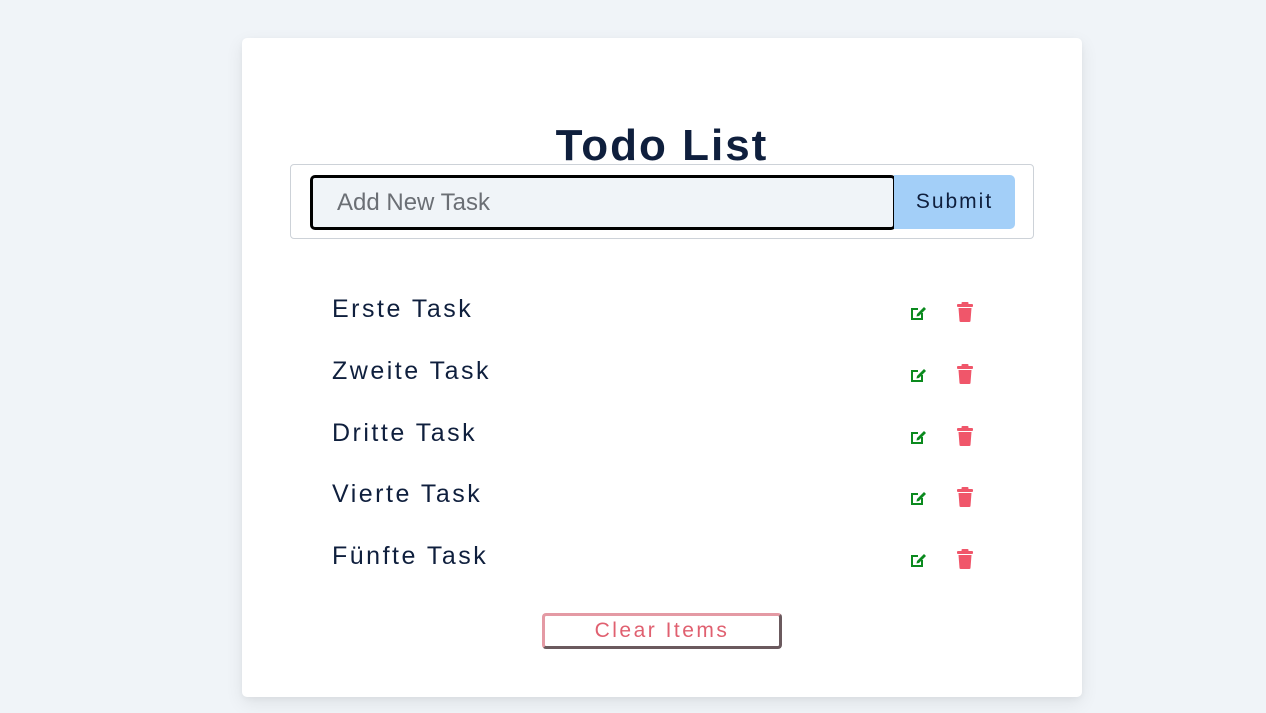 The image size is (1266, 713). What do you see at coordinates (662, 314) in the screenshot?
I see `list-item: Erste Task` at bounding box center [662, 314].